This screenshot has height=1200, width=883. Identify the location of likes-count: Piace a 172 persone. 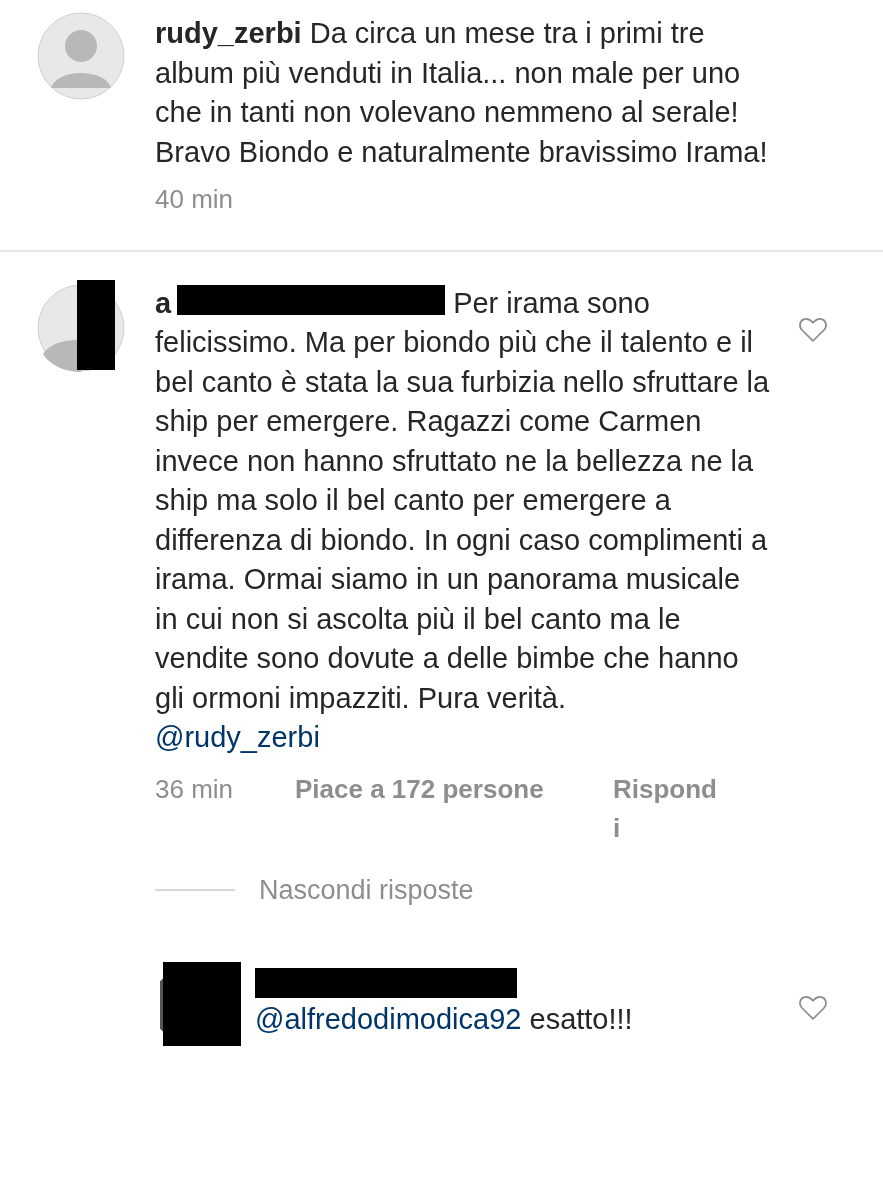
(454, 809).